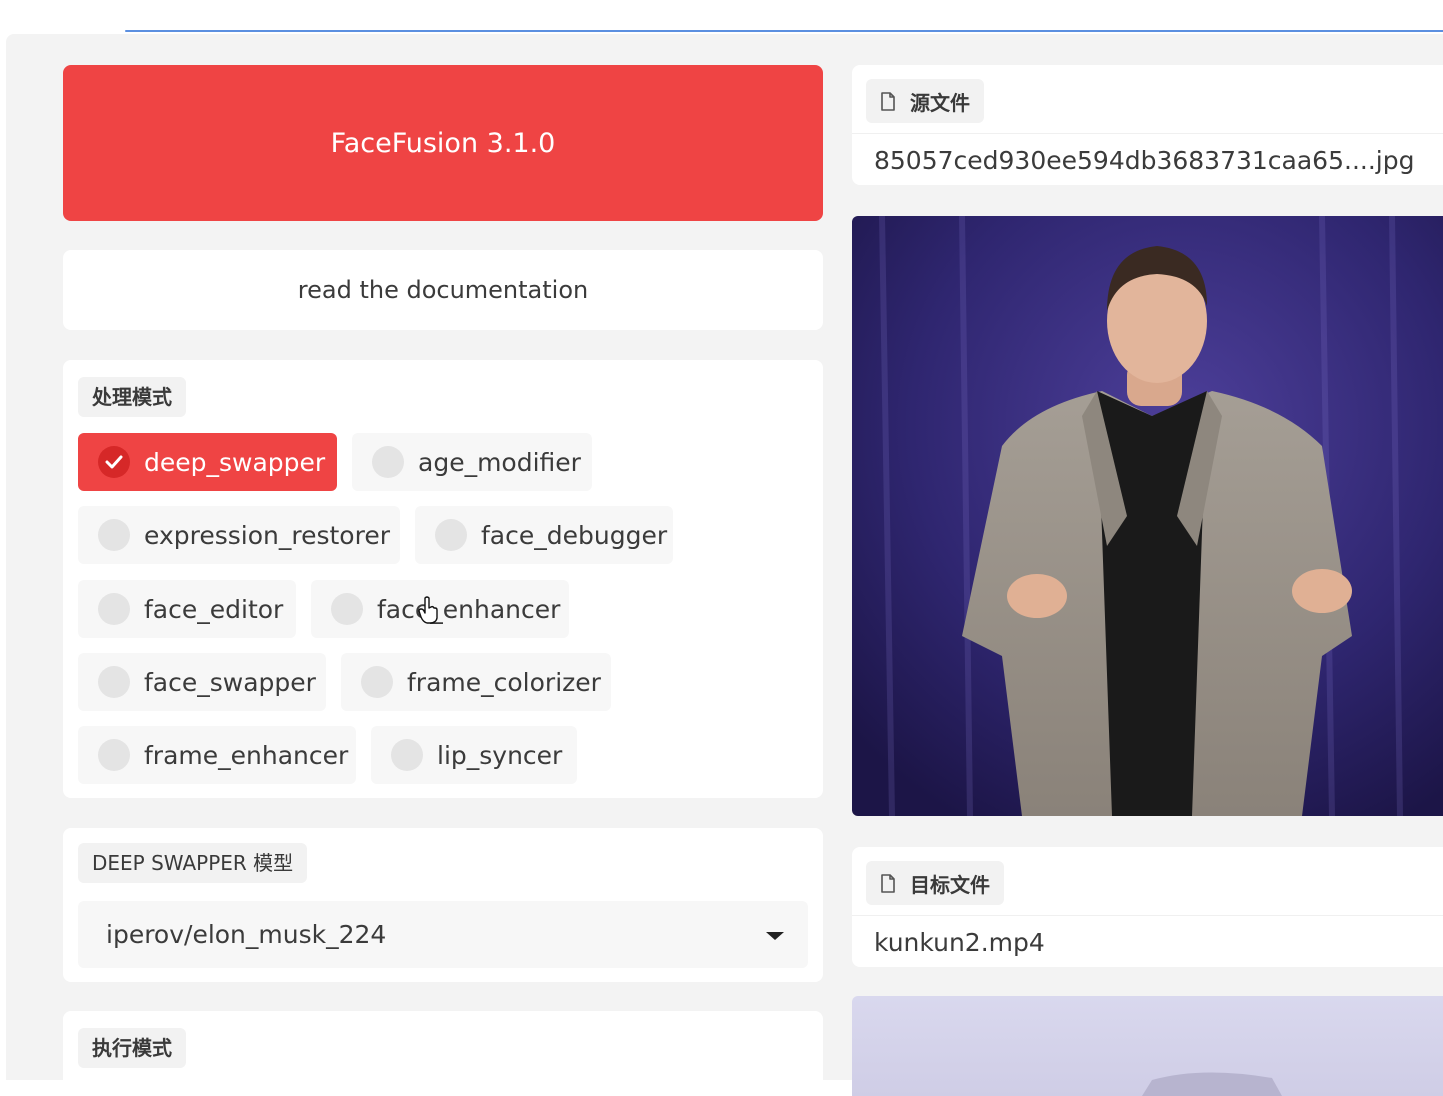 The height and width of the screenshot is (1096, 1443). Describe the element at coordinates (940, 102) in the screenshot. I see `source-file-label-text: 源文件` at that location.